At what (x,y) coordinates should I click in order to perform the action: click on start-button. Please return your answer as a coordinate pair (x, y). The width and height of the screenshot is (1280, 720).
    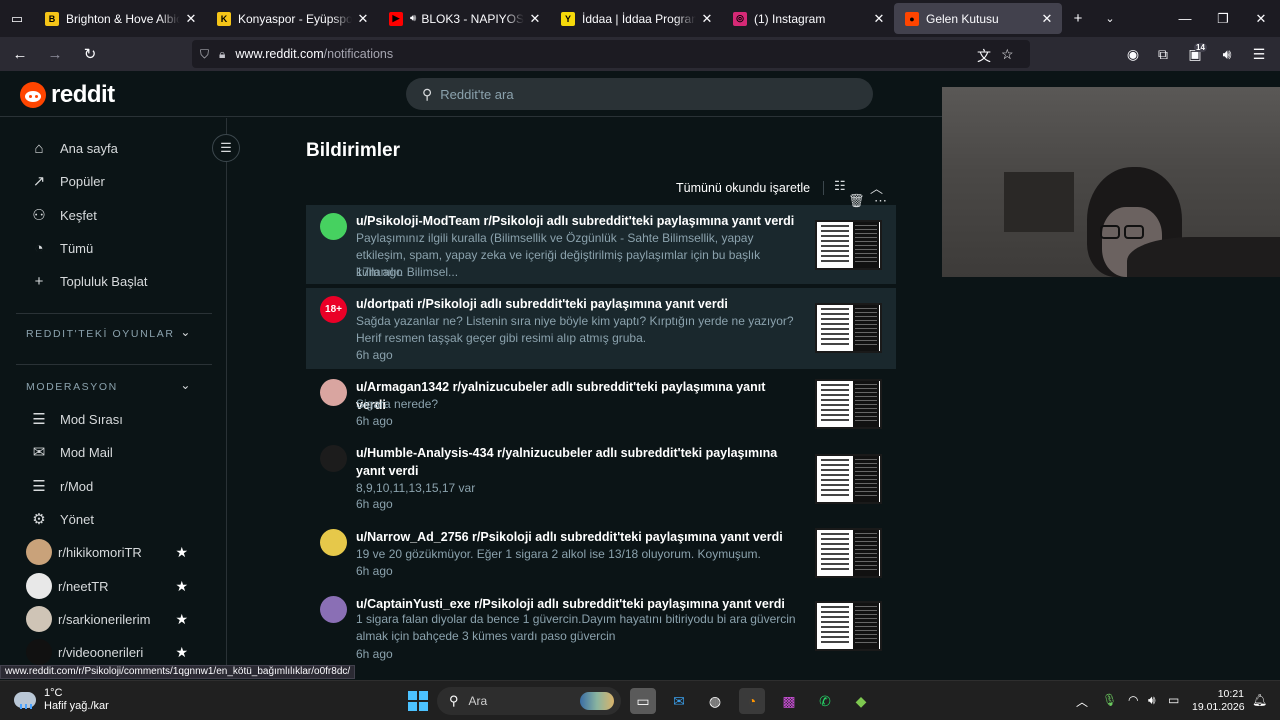
    Looking at the image, I should click on (418, 701).